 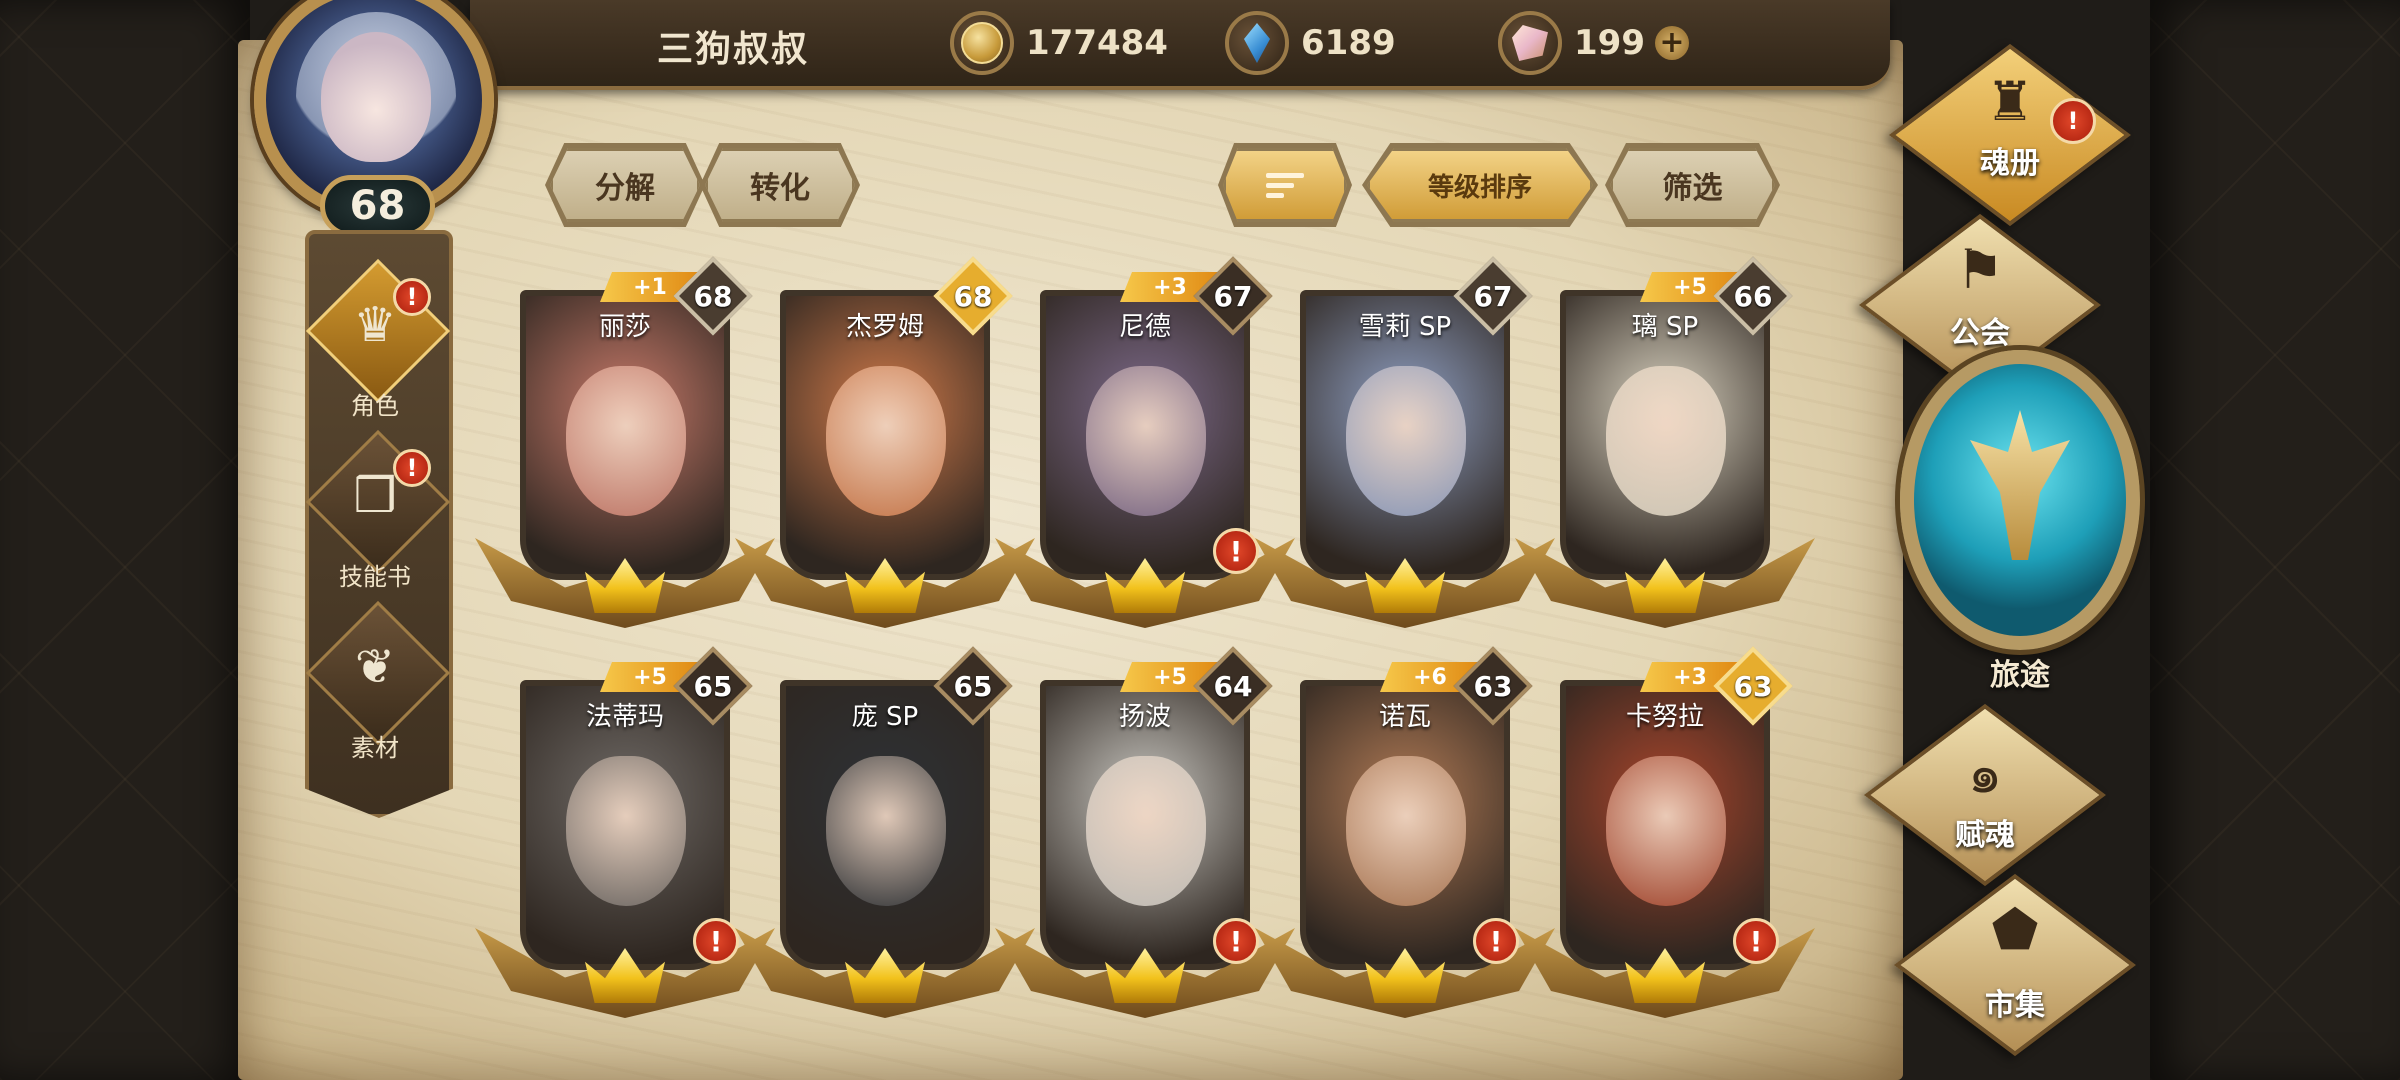 What do you see at coordinates (2020, 521) in the screenshot?
I see `nav-journey: 旅途` at bounding box center [2020, 521].